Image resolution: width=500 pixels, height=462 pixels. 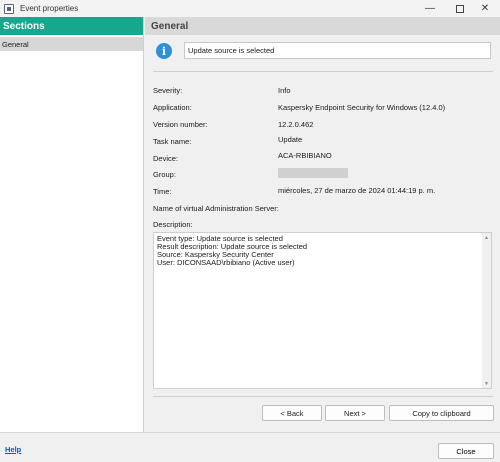 I want to click on minimize-icon: —, so click(x=430, y=8).